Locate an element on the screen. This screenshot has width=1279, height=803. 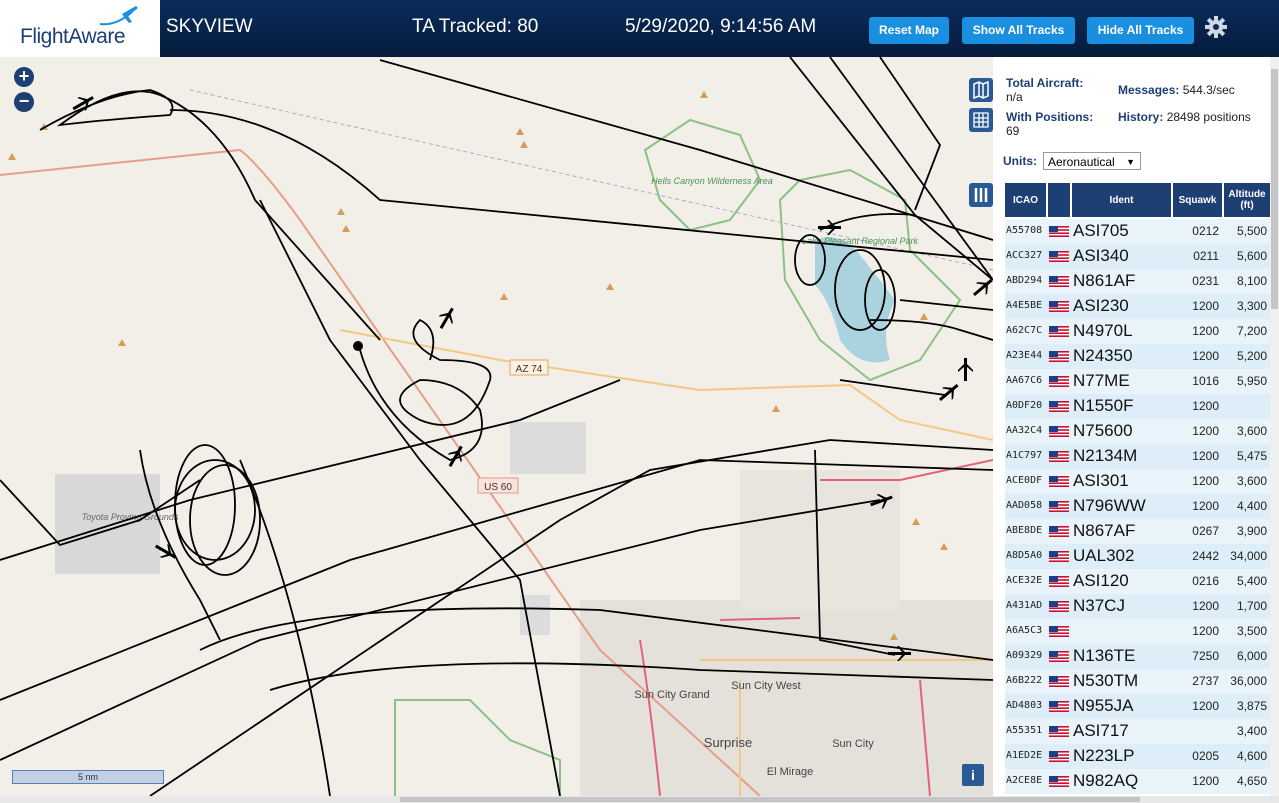
icao-cell: AD4803 is located at coordinates (1024, 705).